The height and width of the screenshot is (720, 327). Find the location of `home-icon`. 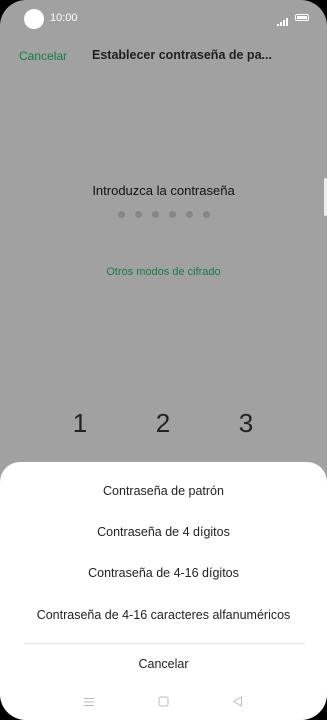

home-icon is located at coordinates (163, 703).